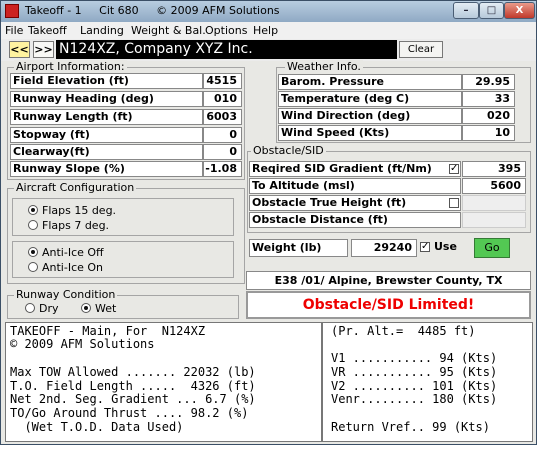 Image resolution: width=537 pixels, height=461 pixels. I want to click on weather-info-legend: Weather Info., so click(324, 66).